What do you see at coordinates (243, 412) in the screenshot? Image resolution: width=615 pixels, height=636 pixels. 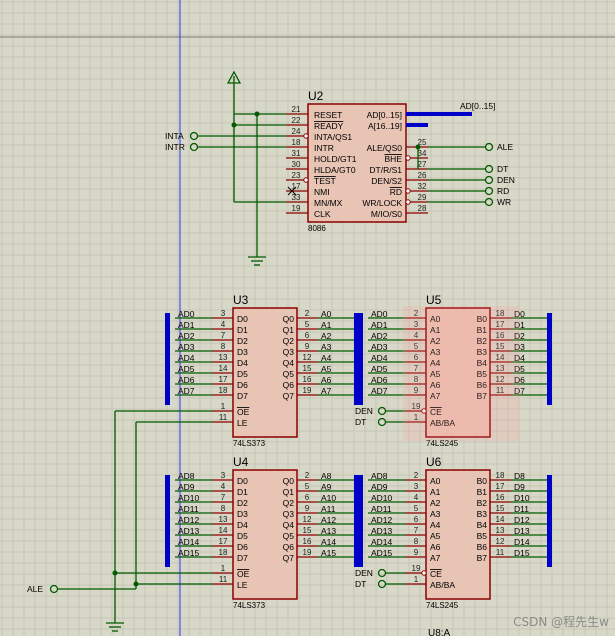 I see `u3-pin-label: OE` at bounding box center [243, 412].